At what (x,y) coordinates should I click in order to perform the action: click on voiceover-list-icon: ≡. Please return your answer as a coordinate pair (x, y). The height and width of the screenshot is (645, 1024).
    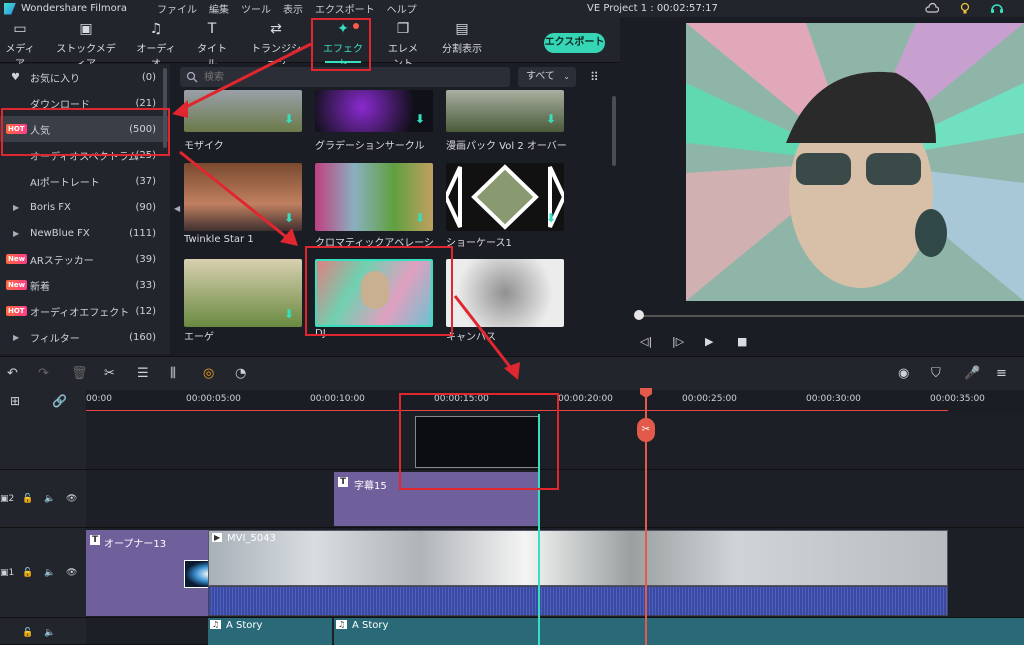
    Looking at the image, I should click on (1001, 373).